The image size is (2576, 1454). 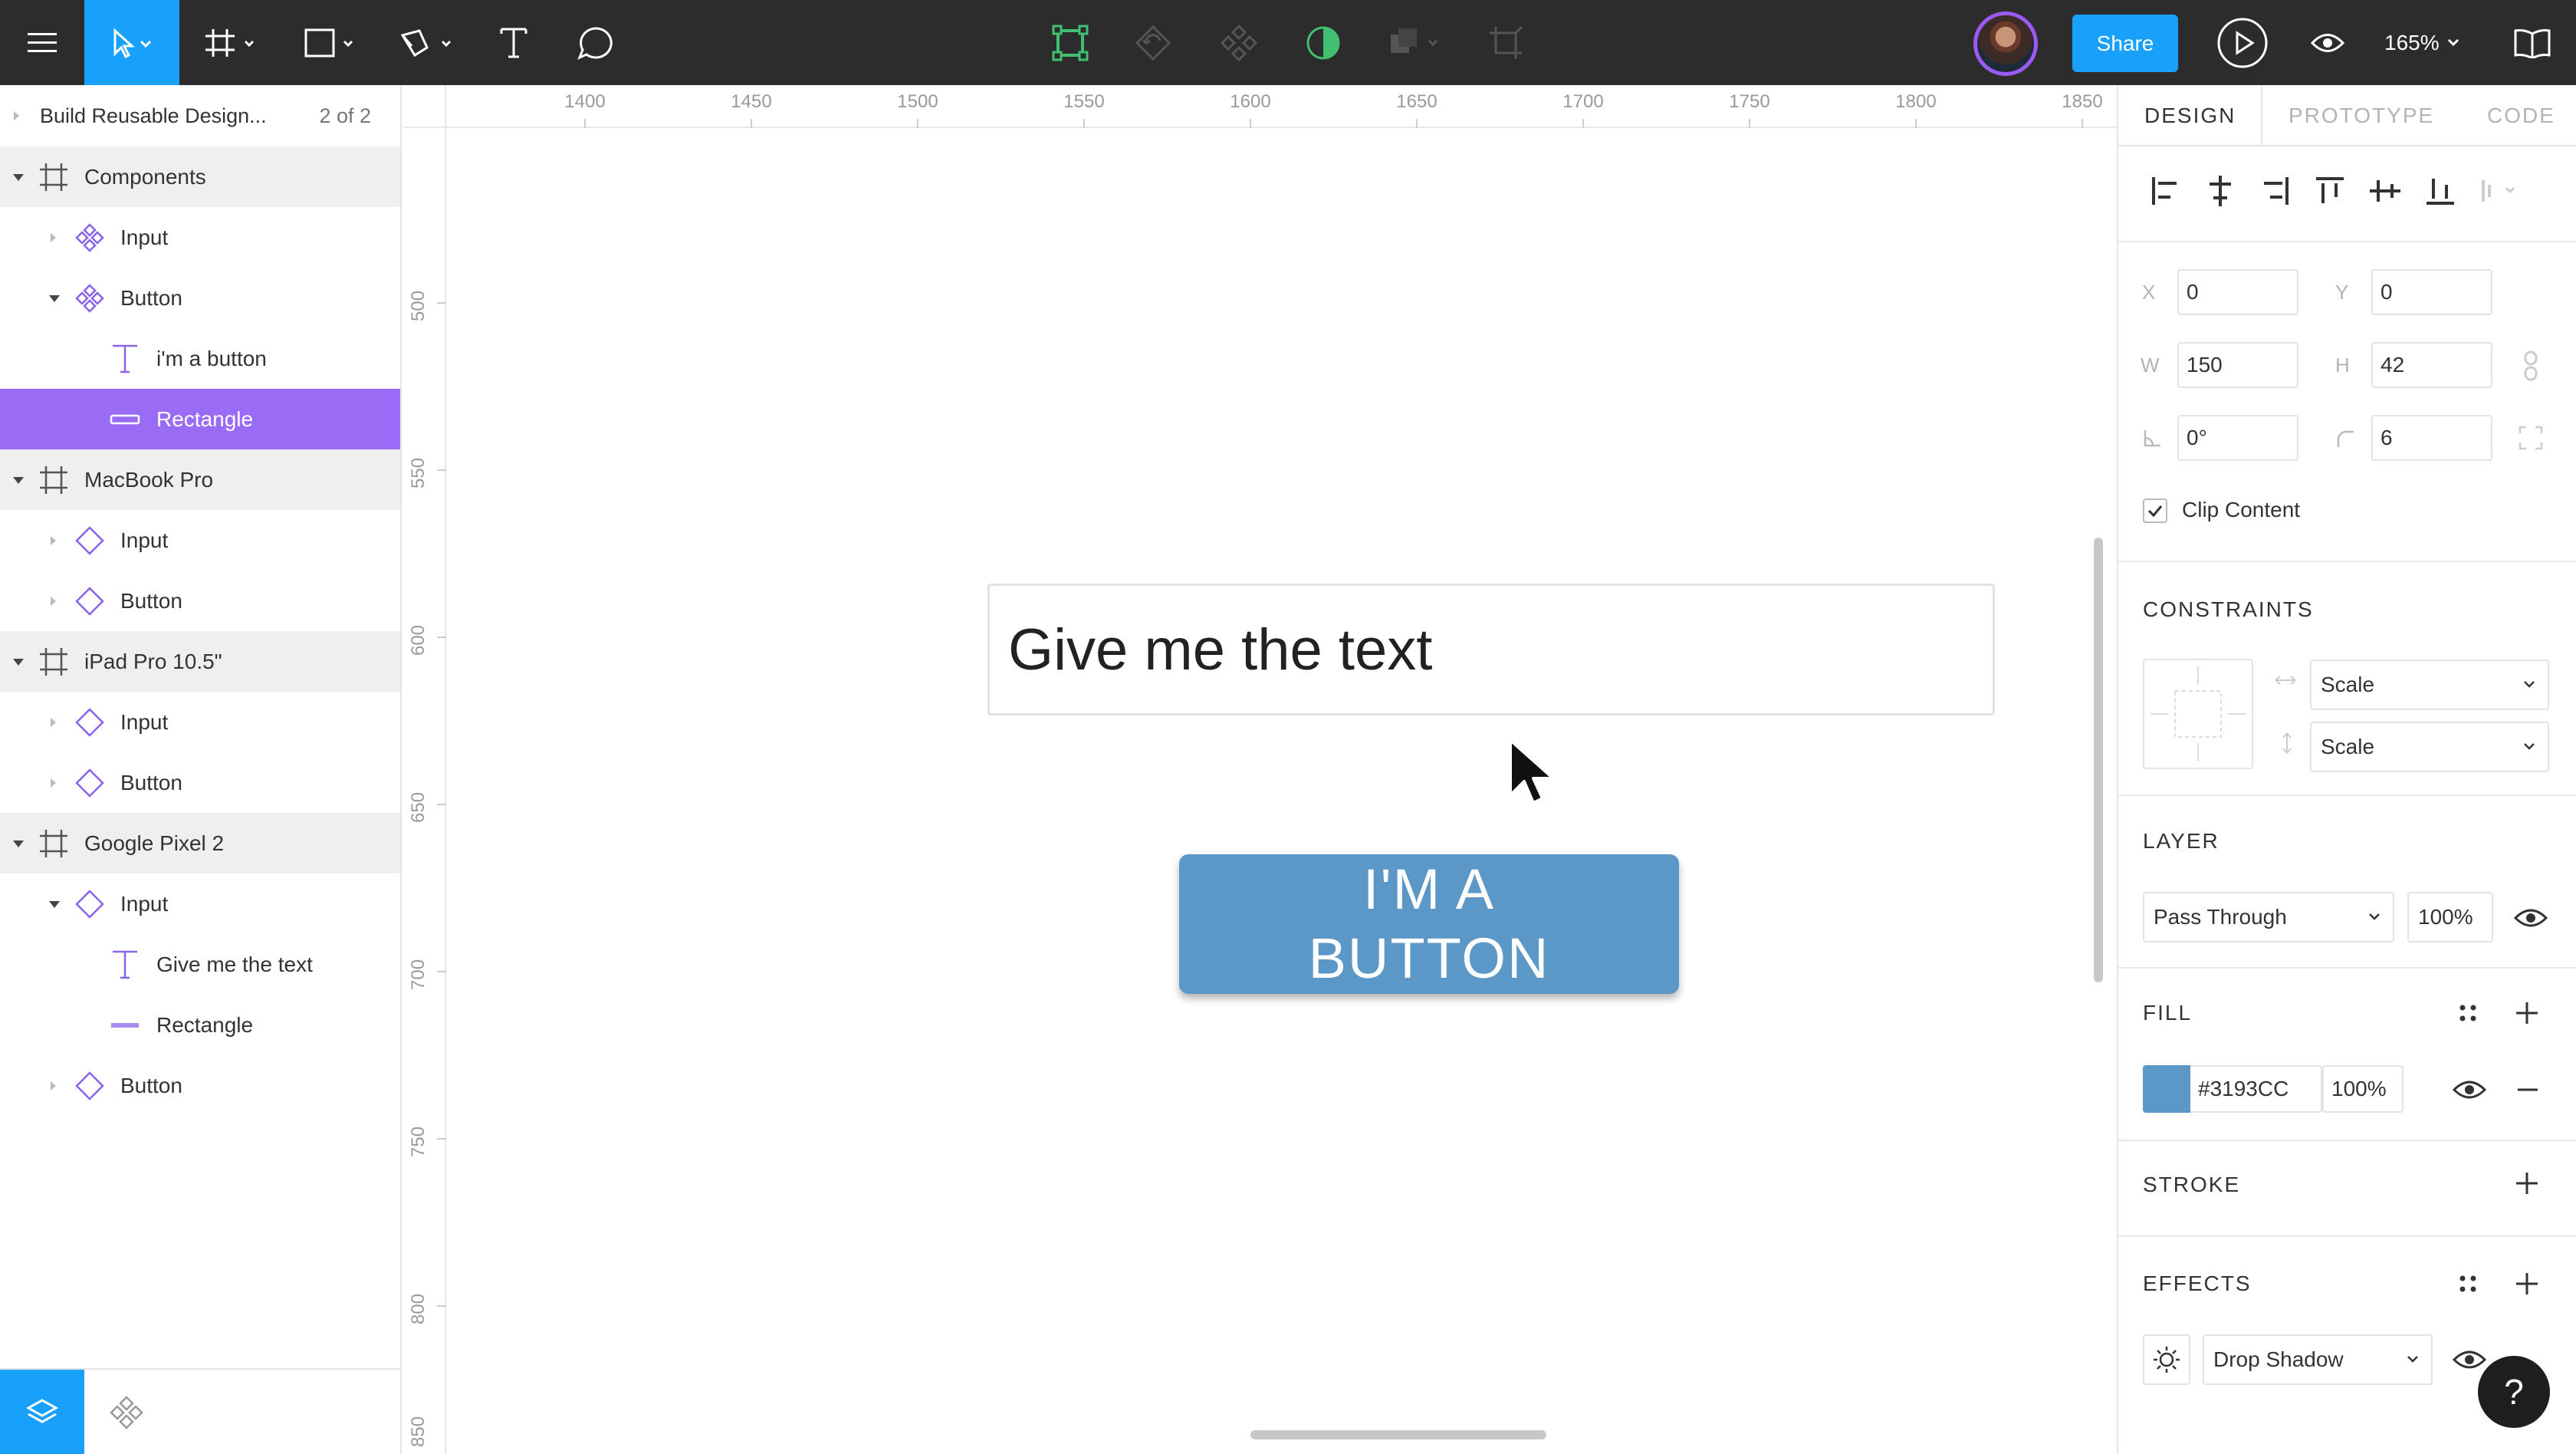 What do you see at coordinates (419, 1308) in the screenshot?
I see `ruler-label: 800` at bounding box center [419, 1308].